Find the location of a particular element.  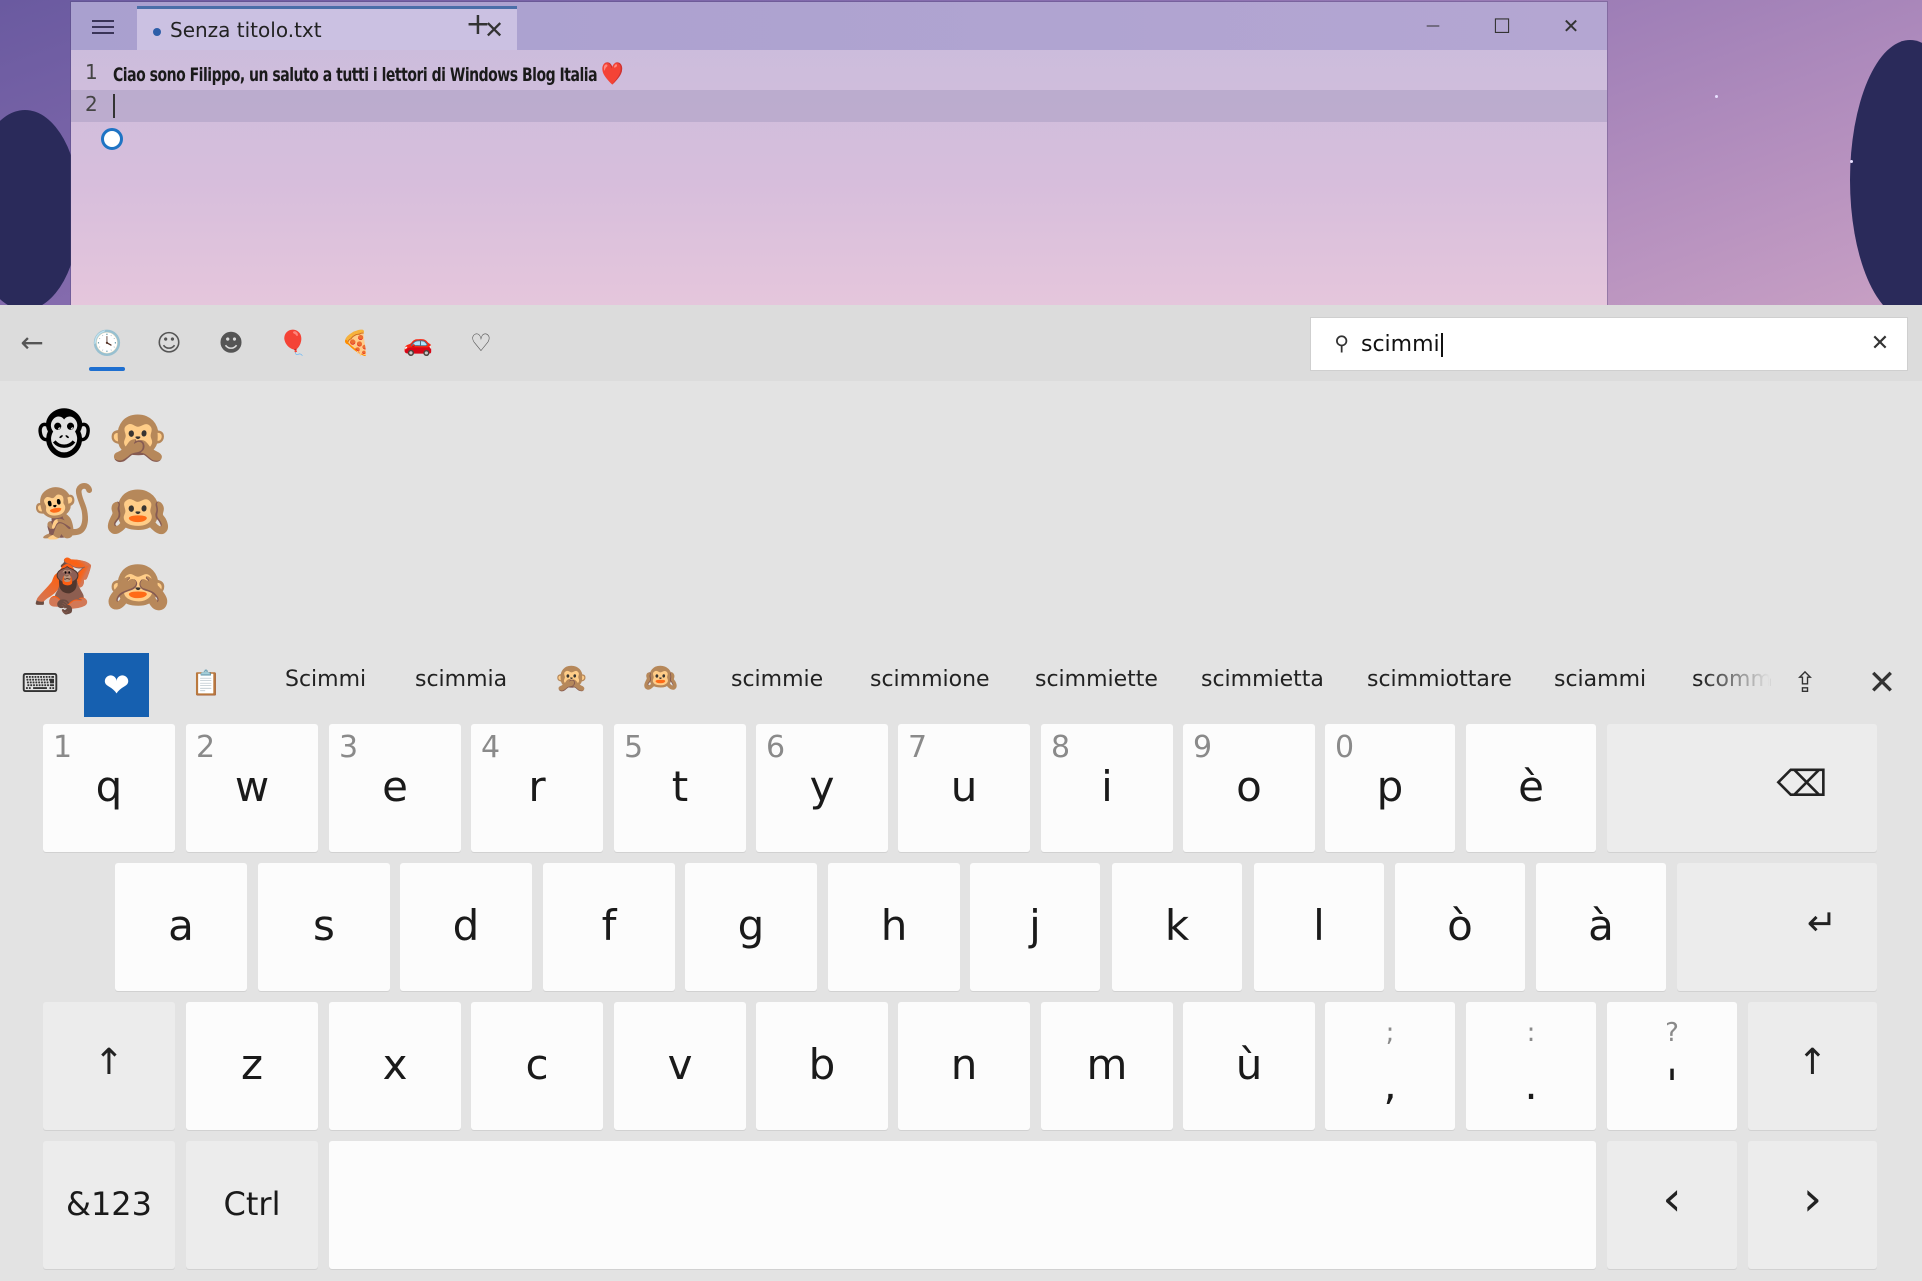

emoji-result: 🙊 is located at coordinates (138, 437).